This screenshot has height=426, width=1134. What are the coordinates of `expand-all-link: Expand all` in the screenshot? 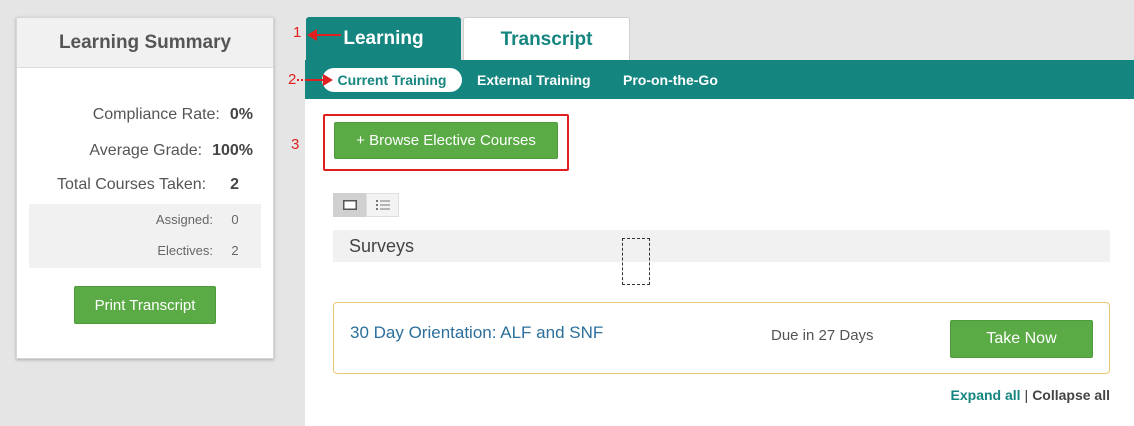 It's located at (986, 395).